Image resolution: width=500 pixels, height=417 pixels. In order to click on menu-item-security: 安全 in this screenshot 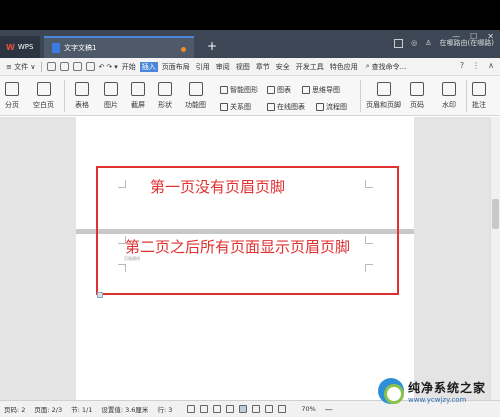, I will do `click(283, 67)`.